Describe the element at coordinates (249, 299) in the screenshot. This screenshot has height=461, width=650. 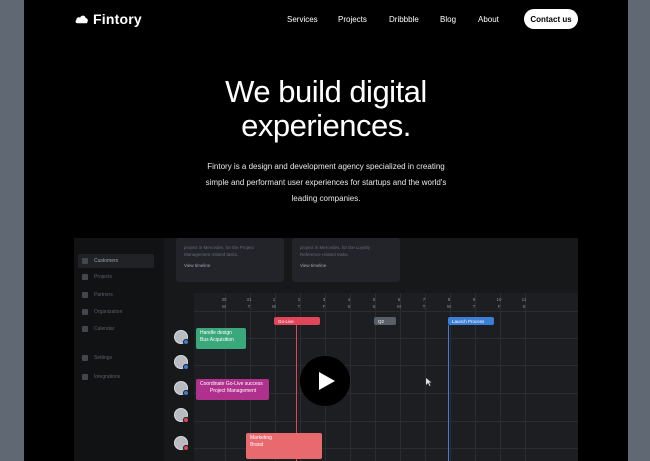
I see `day-number: 31` at that location.